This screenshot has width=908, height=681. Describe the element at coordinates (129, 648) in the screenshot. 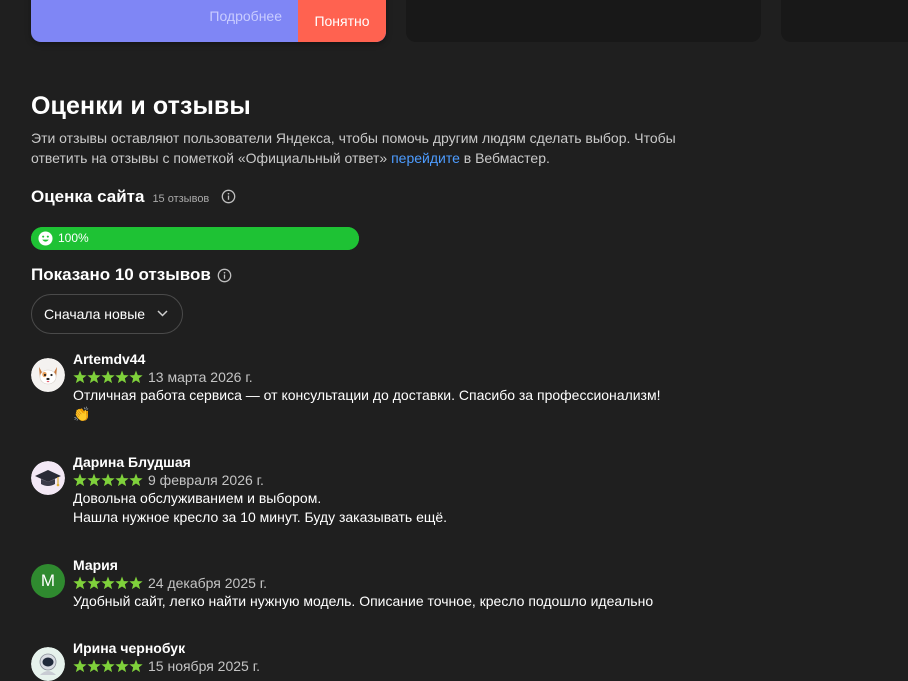

I see `review-author: Ирина чернобук` at that location.